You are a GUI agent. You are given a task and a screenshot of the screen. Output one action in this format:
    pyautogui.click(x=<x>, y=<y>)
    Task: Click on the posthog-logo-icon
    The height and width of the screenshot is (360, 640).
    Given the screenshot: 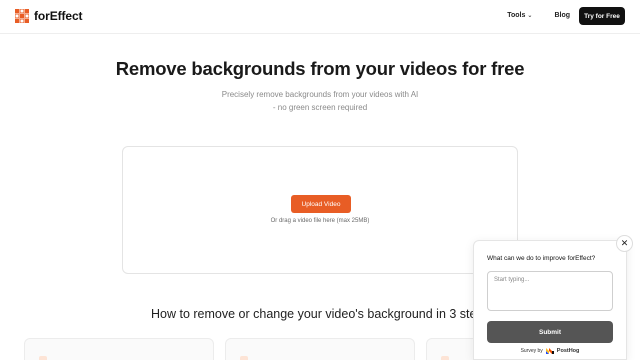 What is the action you would take?
    pyautogui.click(x=549, y=351)
    